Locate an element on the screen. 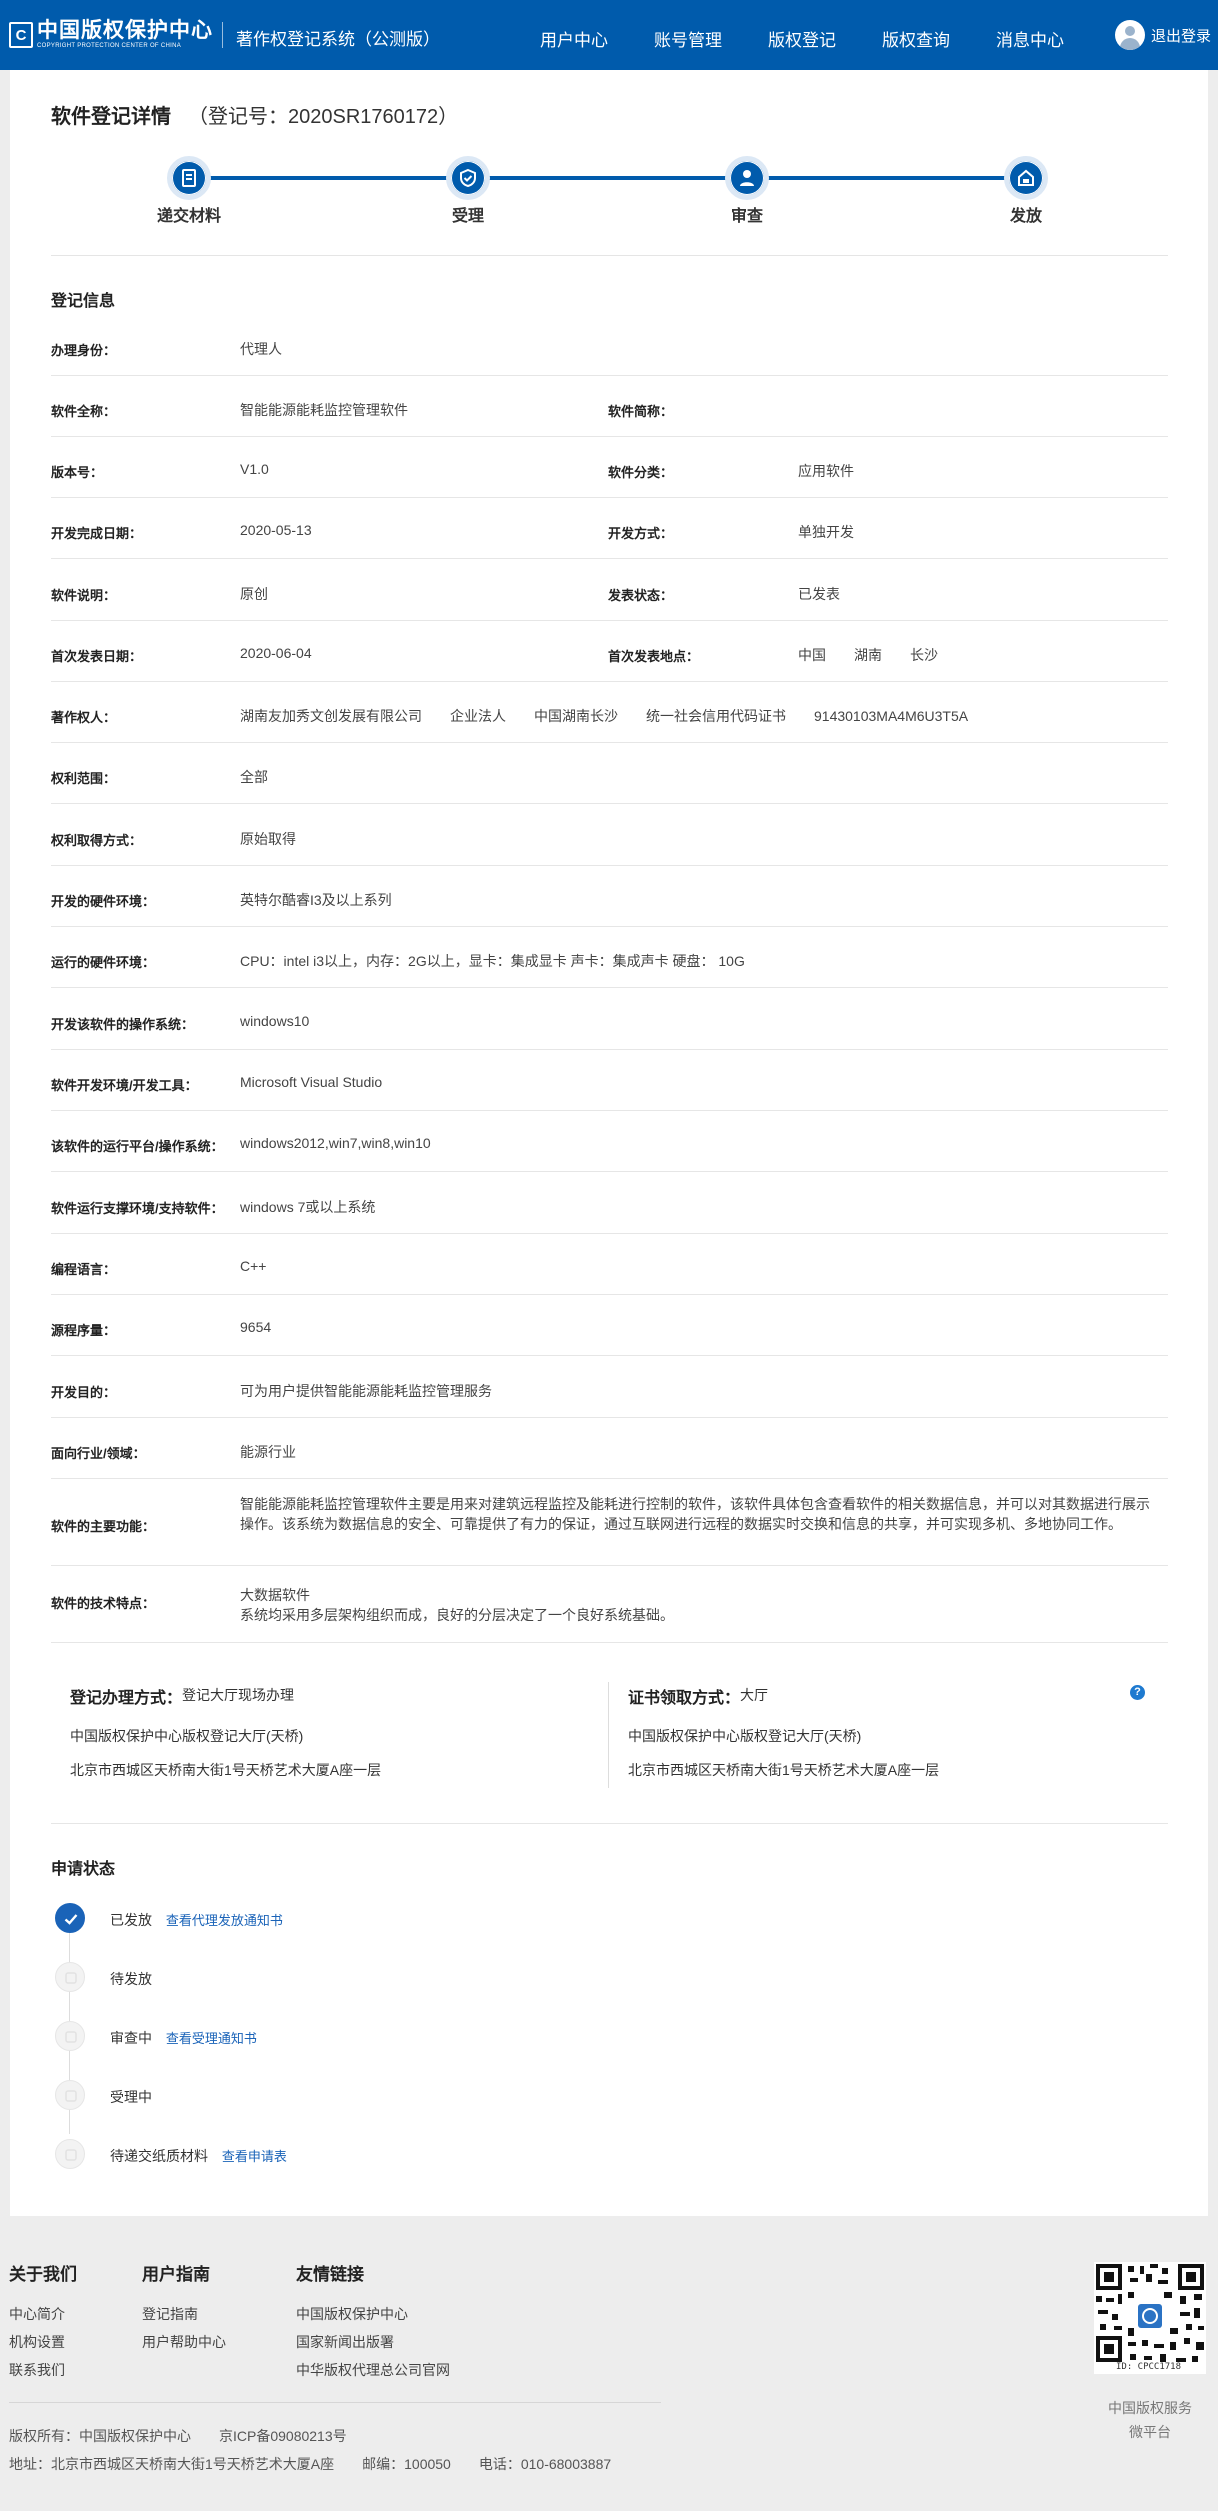 This screenshot has height=2511, width=1218. field-value: windows10 is located at coordinates (275, 1021).